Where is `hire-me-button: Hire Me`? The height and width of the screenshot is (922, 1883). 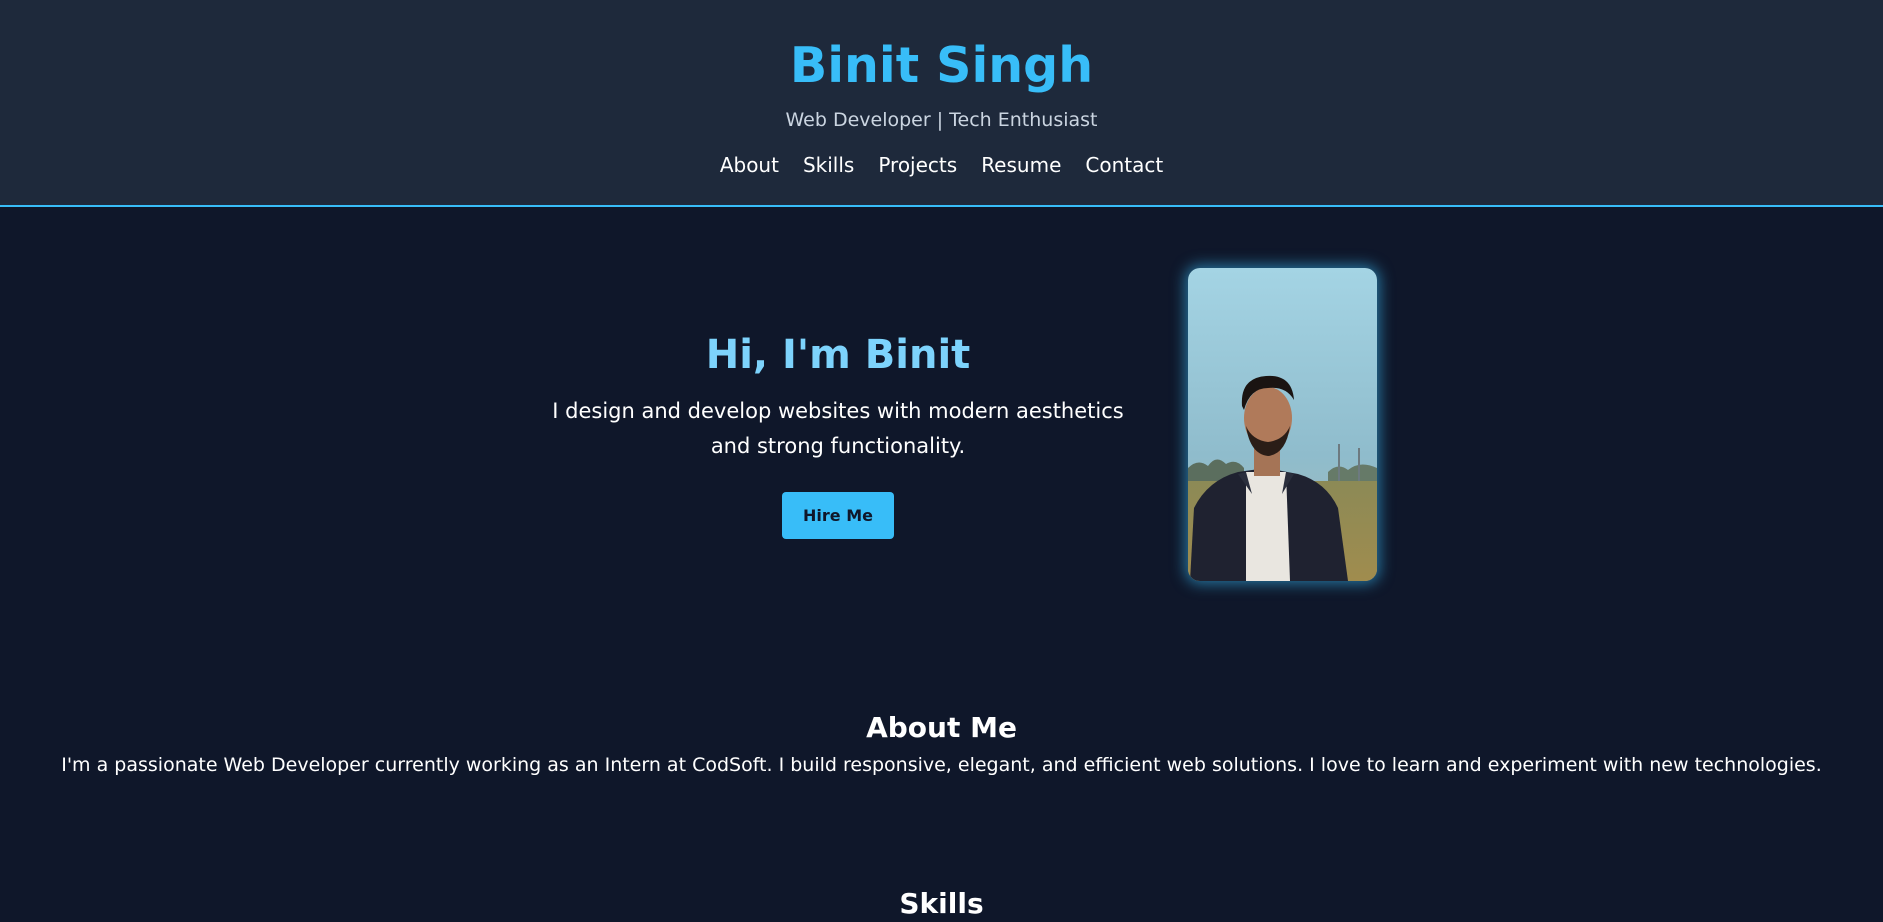 hire-me-button: Hire Me is located at coordinates (838, 515).